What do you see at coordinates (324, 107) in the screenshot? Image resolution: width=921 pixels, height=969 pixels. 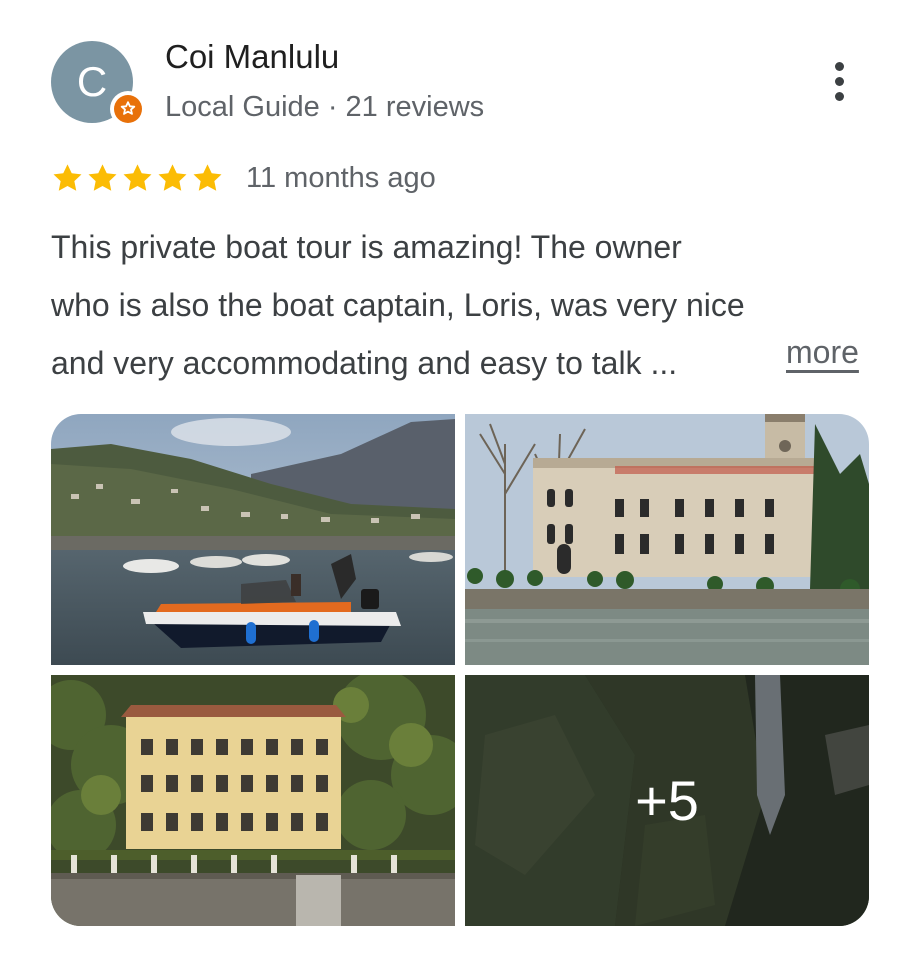 I see `author-meta: Local Guide · 21 reviews` at bounding box center [324, 107].